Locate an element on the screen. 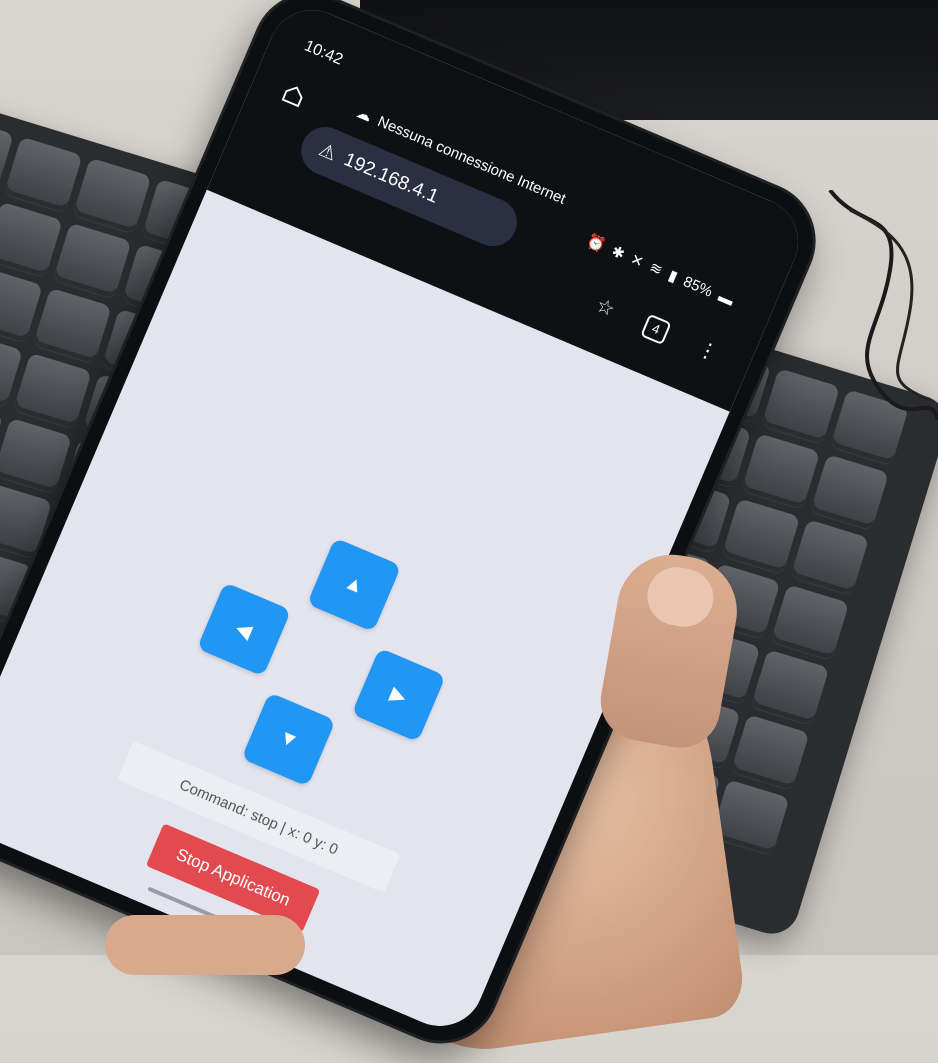 The height and width of the screenshot is (1063, 938). up-button: ▲ is located at coordinates (354, 584).